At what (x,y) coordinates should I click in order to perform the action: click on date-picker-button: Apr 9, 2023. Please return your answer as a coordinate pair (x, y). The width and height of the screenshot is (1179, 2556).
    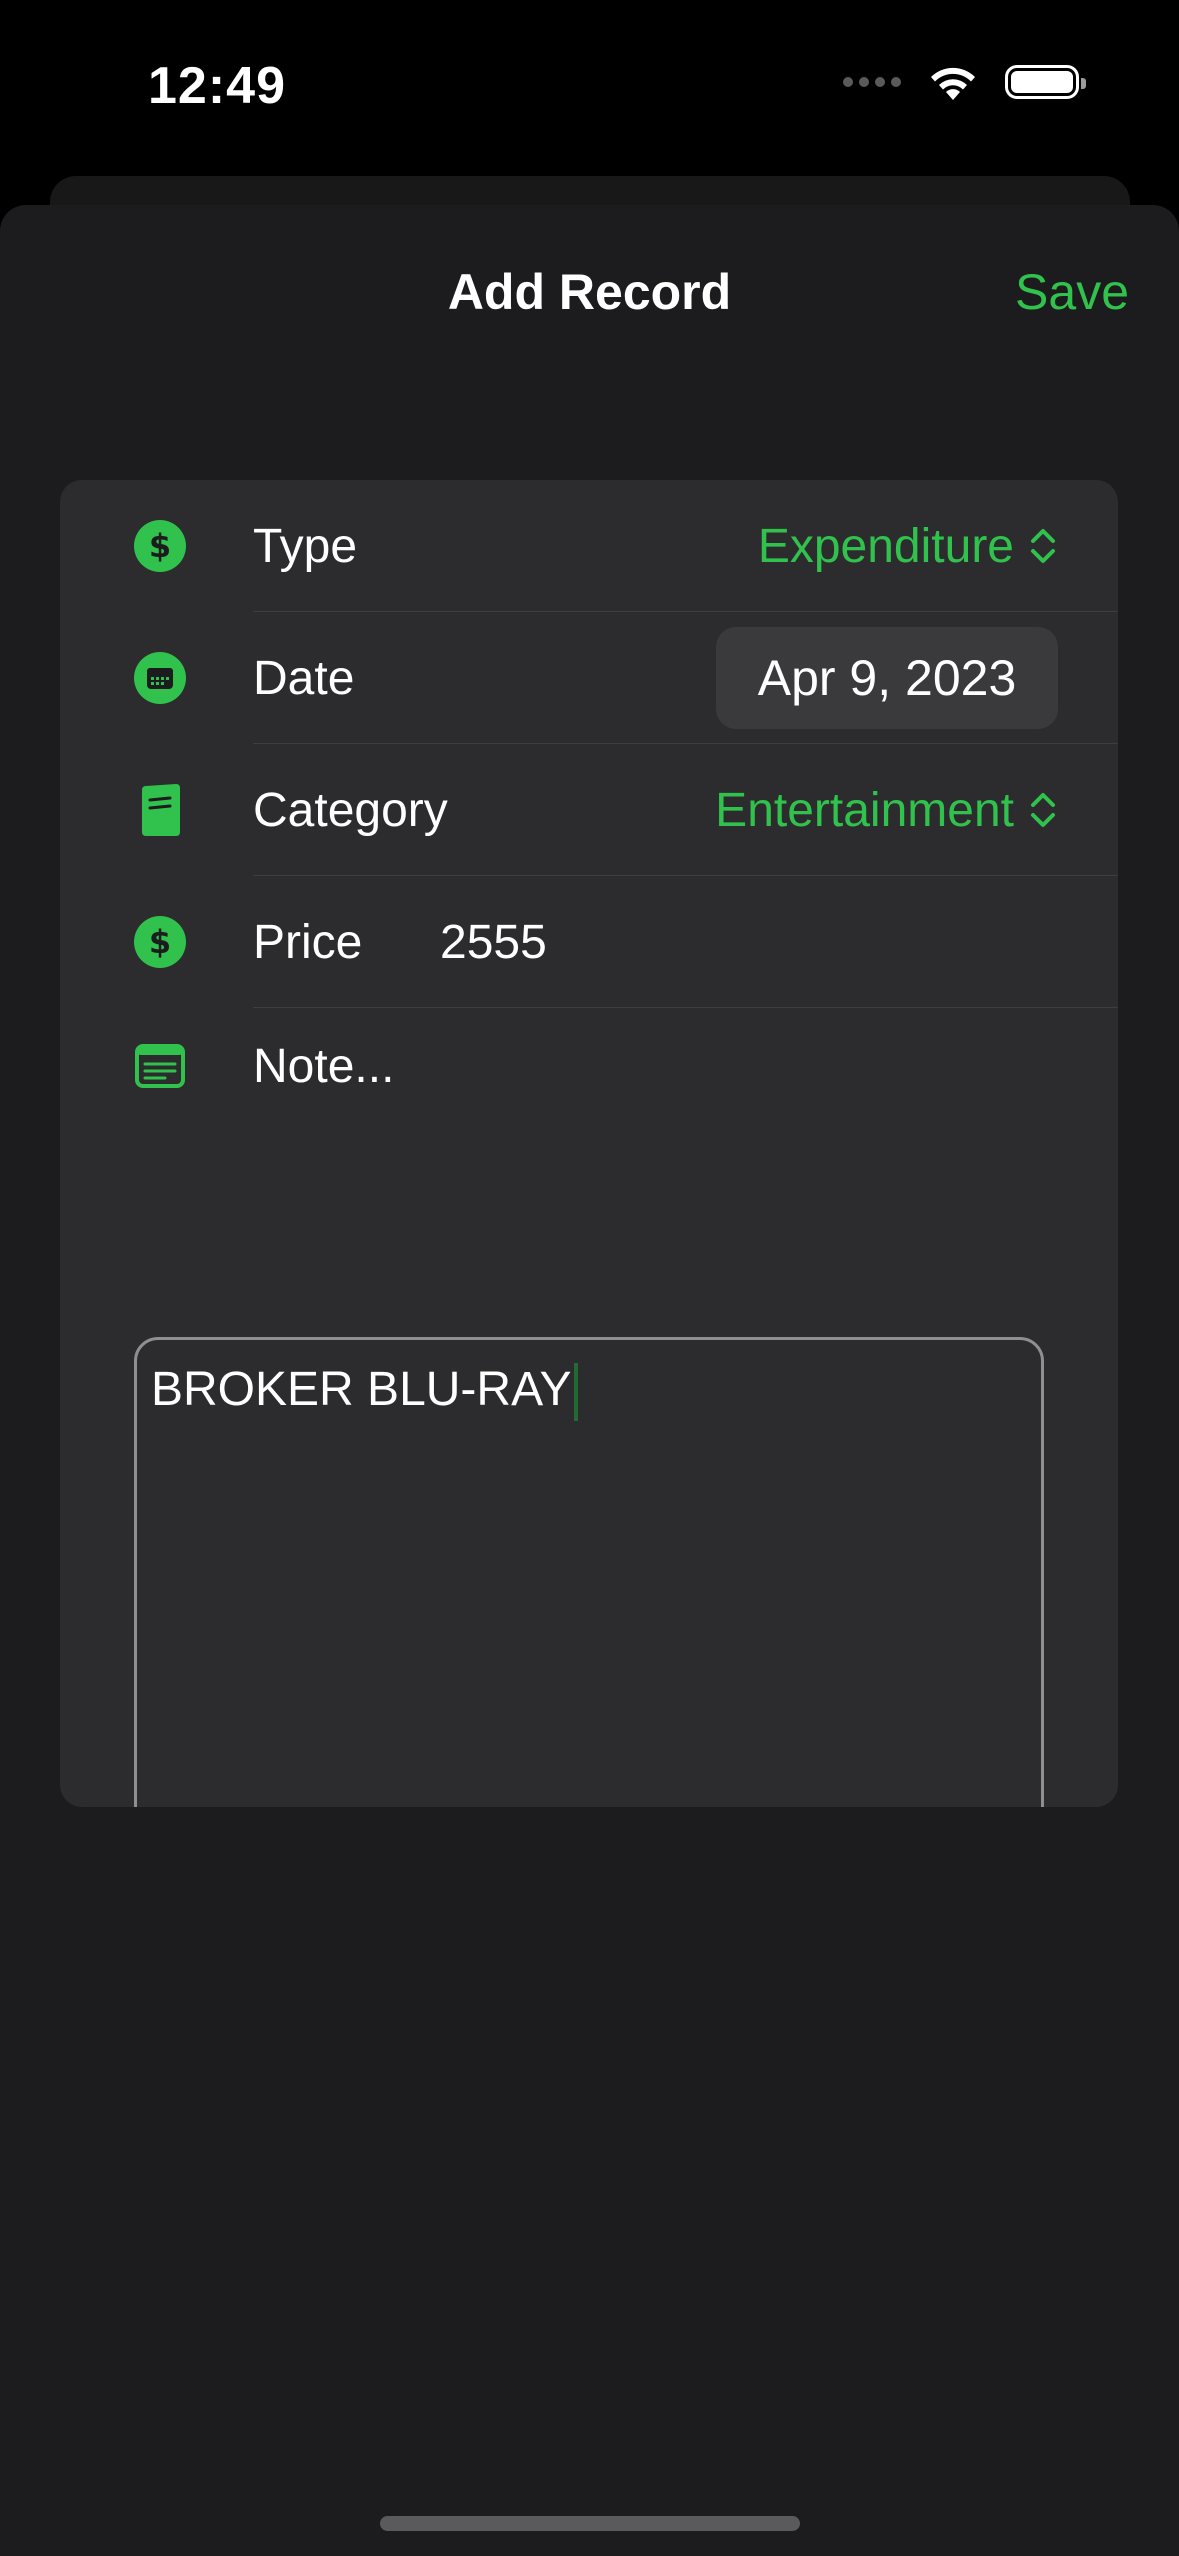
    Looking at the image, I should click on (887, 678).